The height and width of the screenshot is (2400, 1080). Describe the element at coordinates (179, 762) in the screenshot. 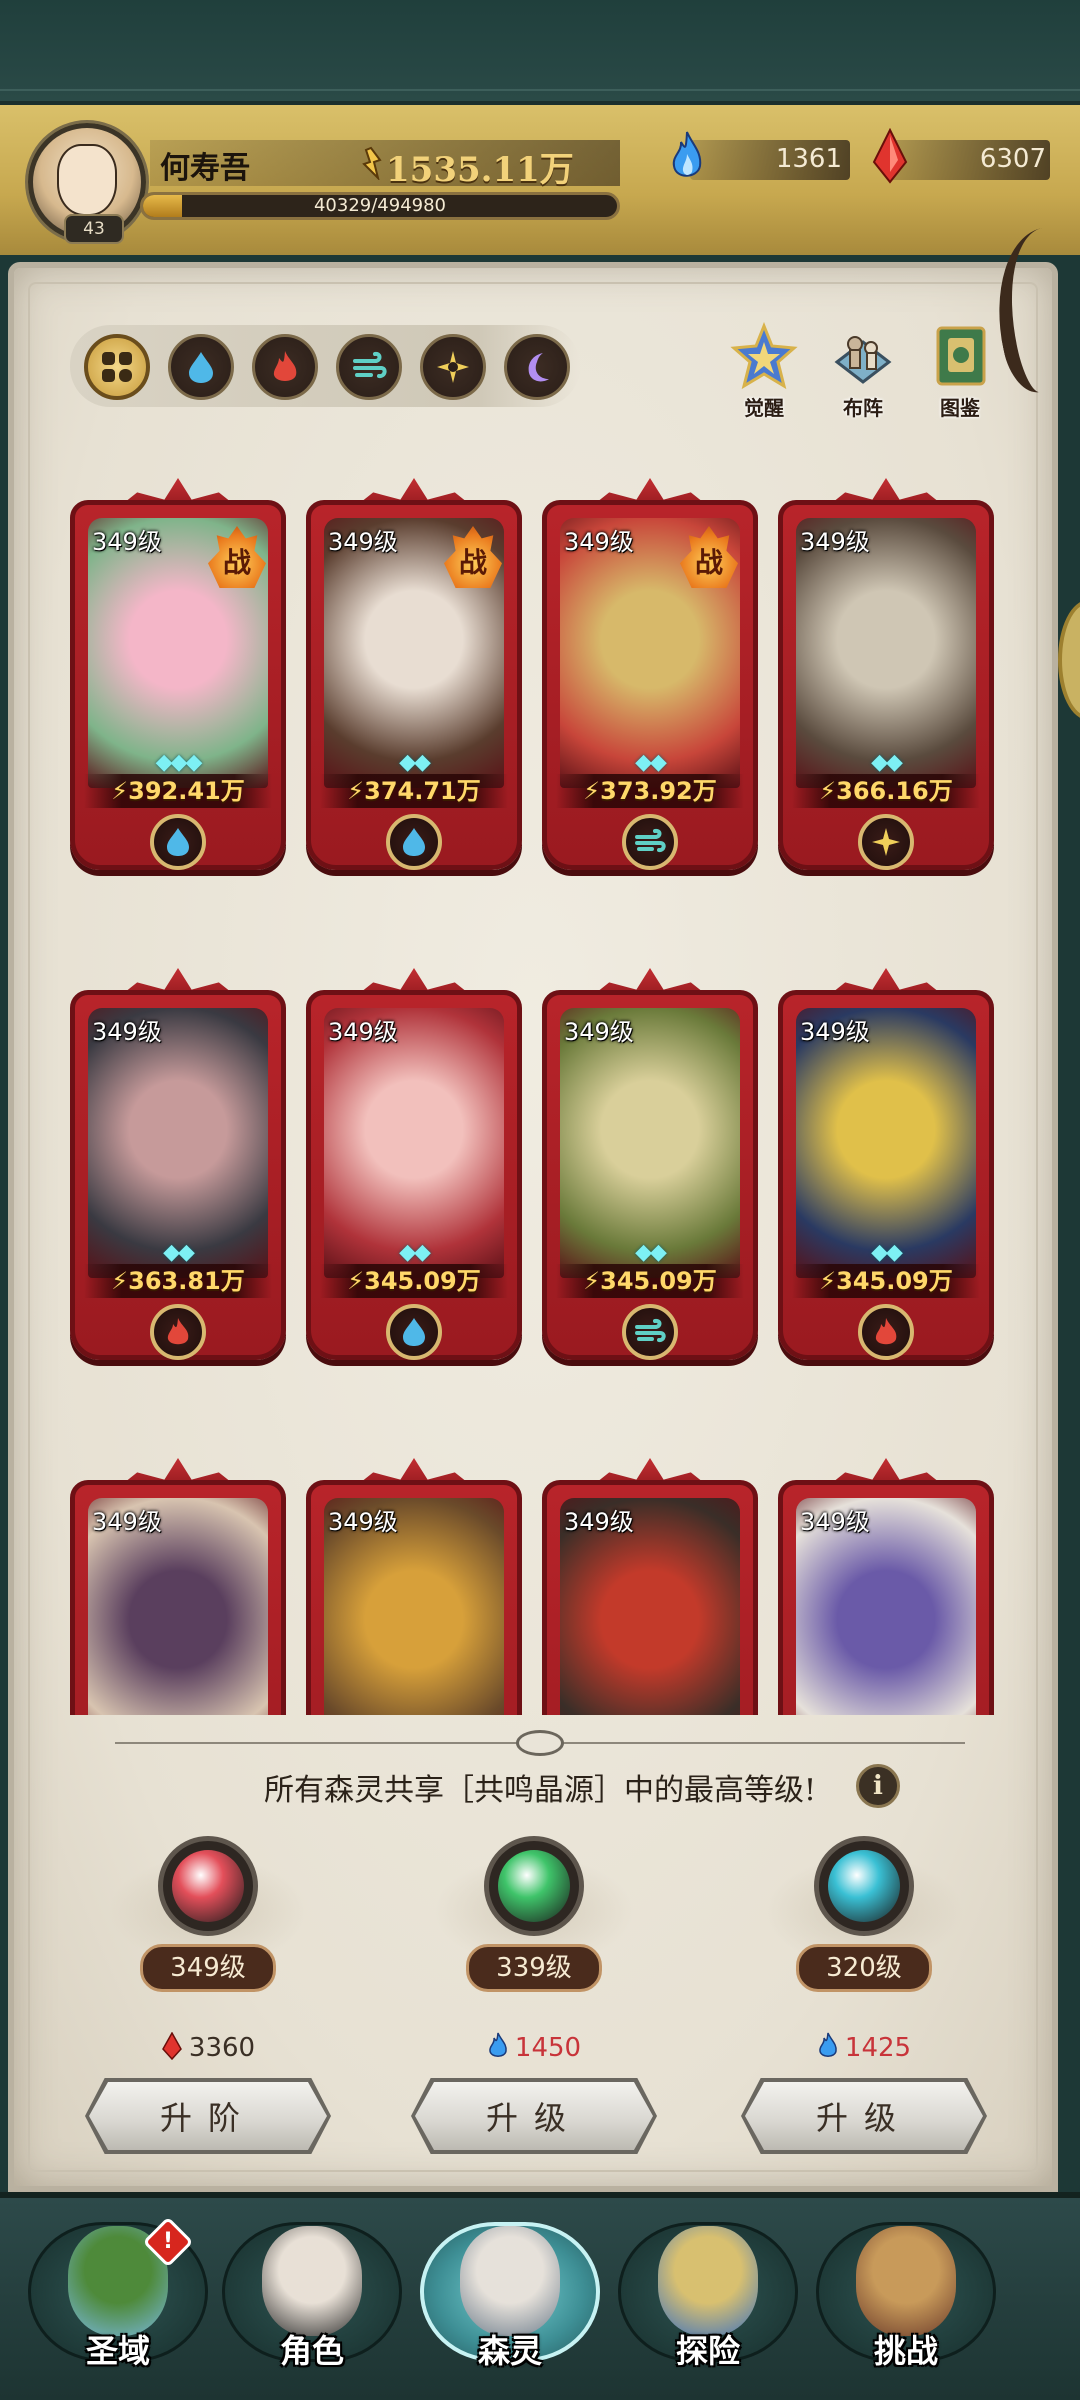

I see `card-star-rank: ◆◆◆` at that location.